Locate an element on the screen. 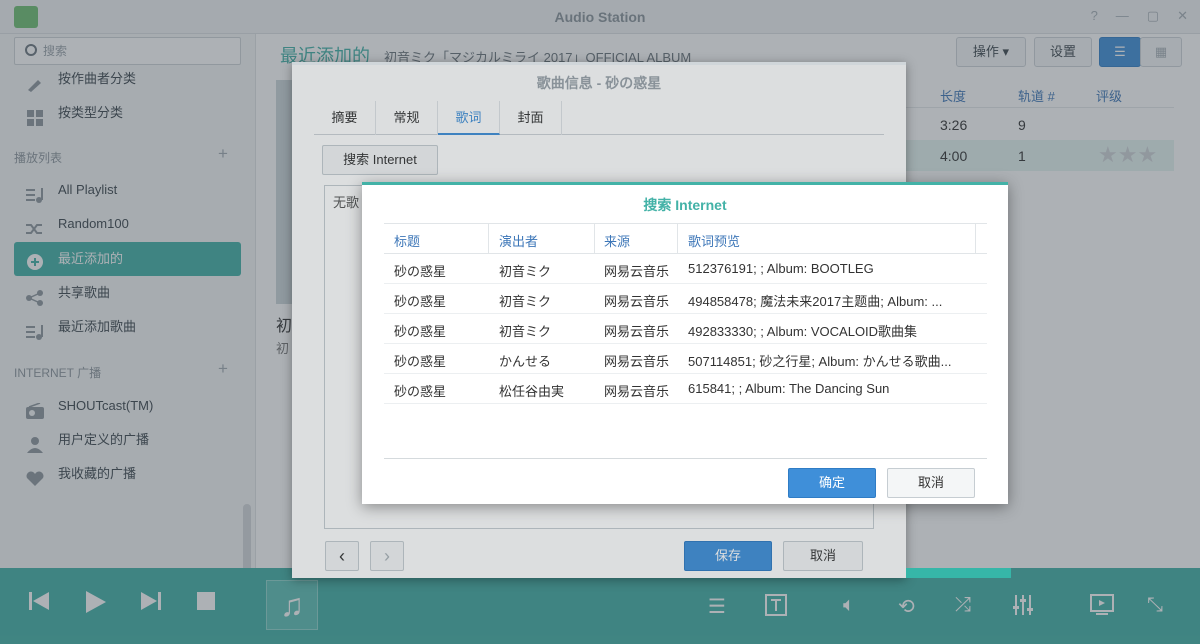 The width and height of the screenshot is (1200, 644). results-table-header: 标题 演出者 来源 歌词预览 is located at coordinates (685, 239).